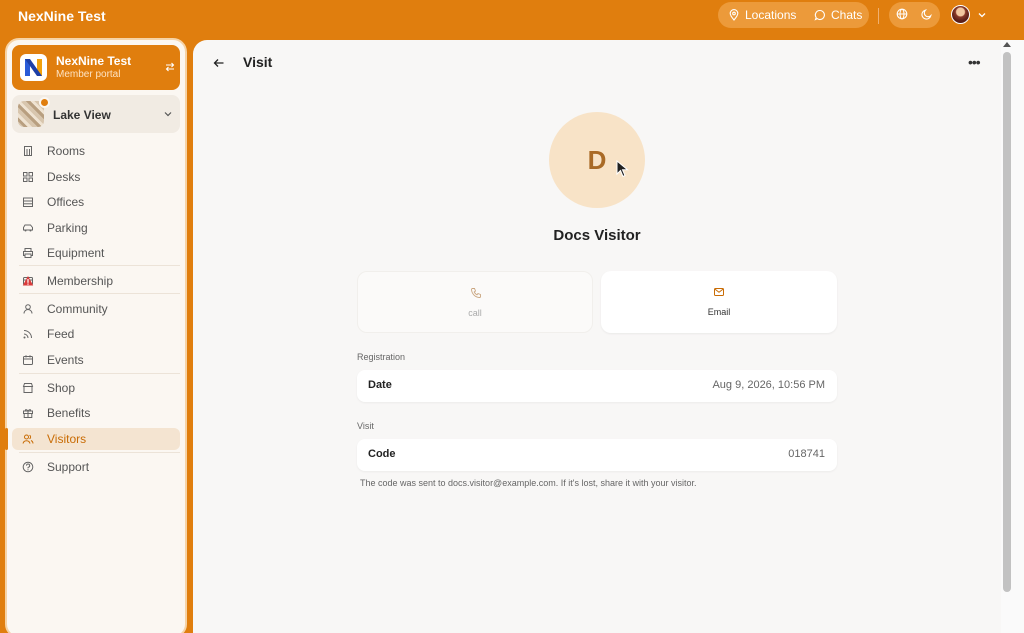 This screenshot has height=633, width=1024. Describe the element at coordinates (96, 151) in the screenshot. I see `sidebar-item-rooms: Rooms` at that location.